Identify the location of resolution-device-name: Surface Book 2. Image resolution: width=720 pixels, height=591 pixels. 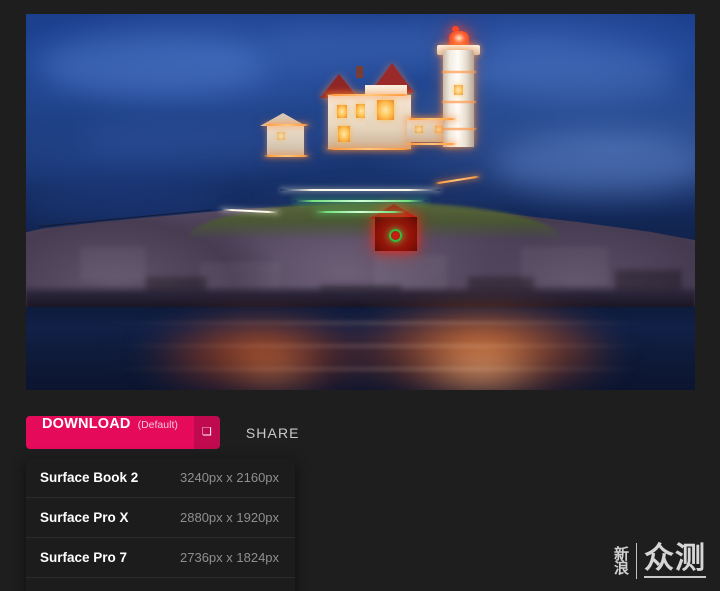
(89, 477).